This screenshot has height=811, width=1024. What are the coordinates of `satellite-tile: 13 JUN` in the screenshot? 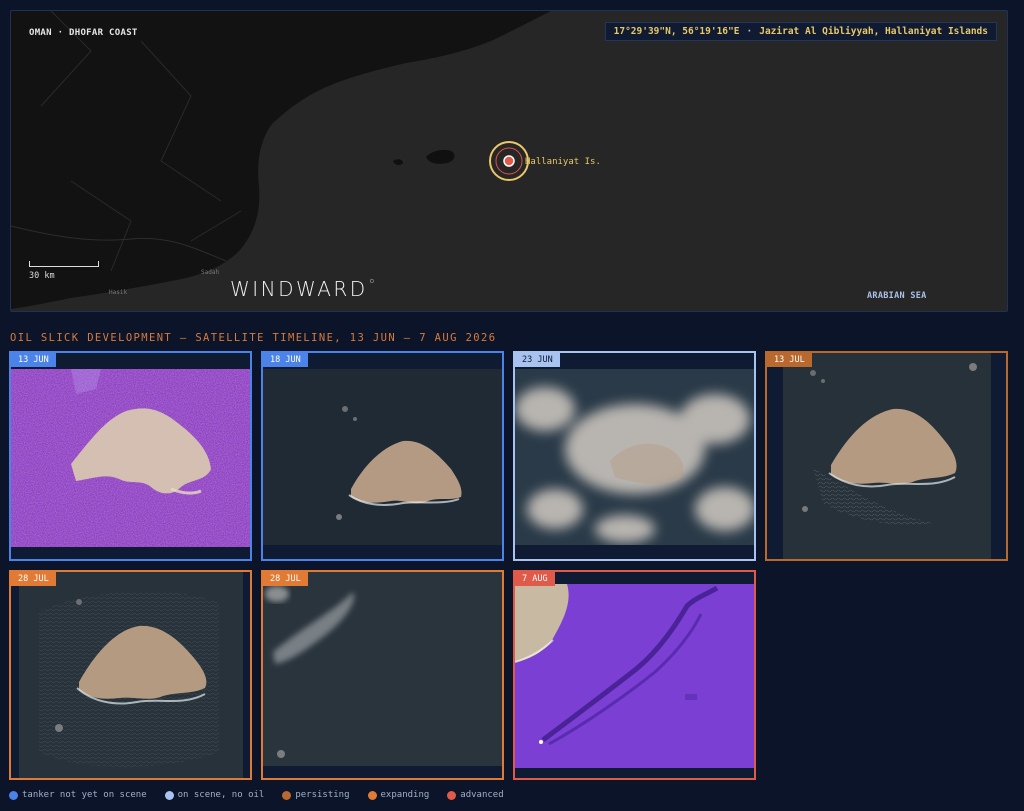 It's located at (130, 456).